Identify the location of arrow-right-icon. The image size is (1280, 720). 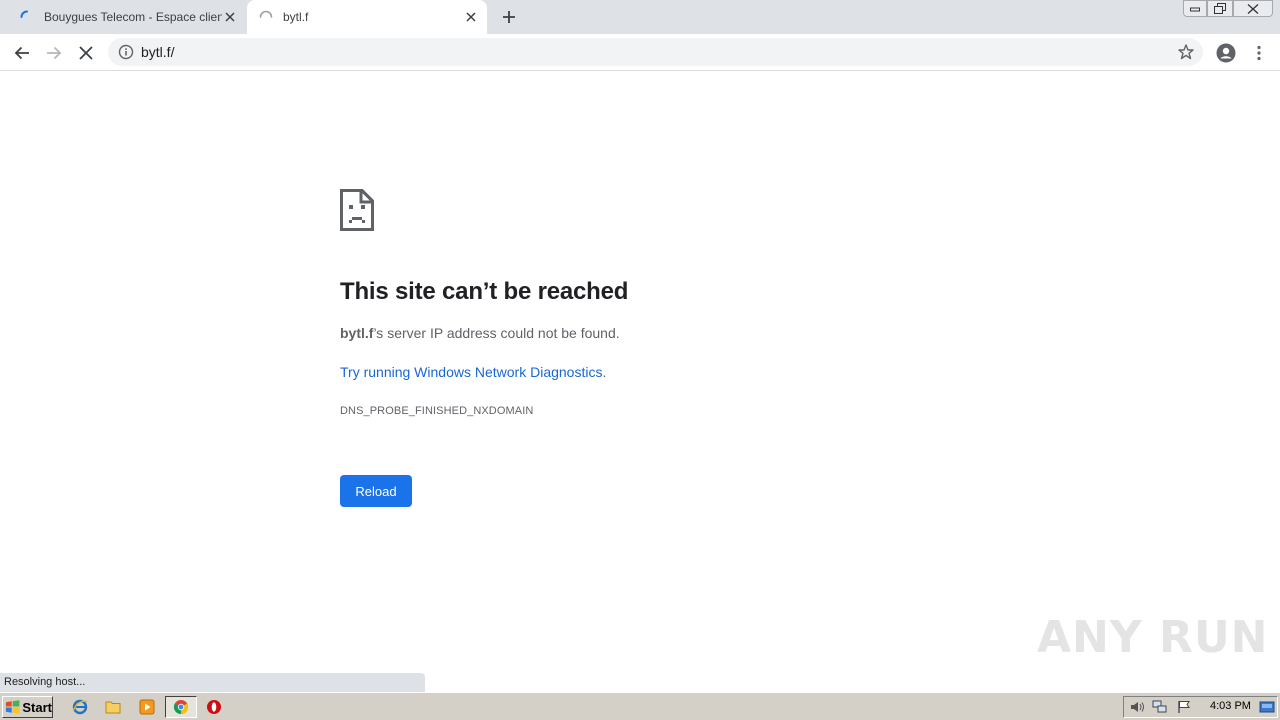
(54, 53).